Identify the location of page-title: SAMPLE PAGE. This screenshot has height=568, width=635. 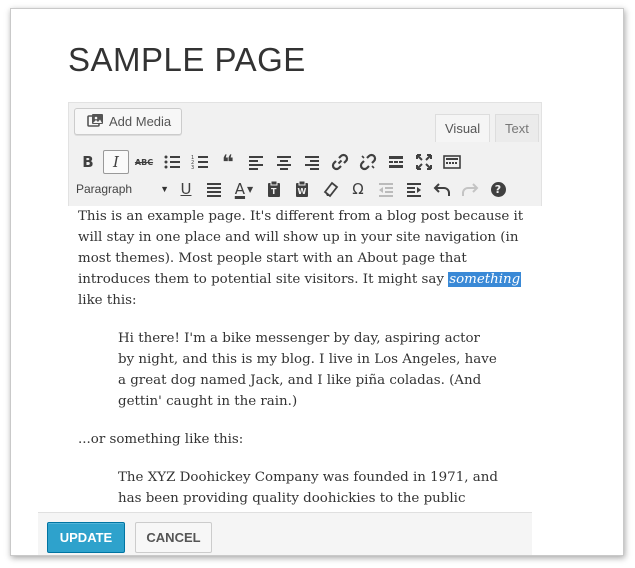
(187, 59).